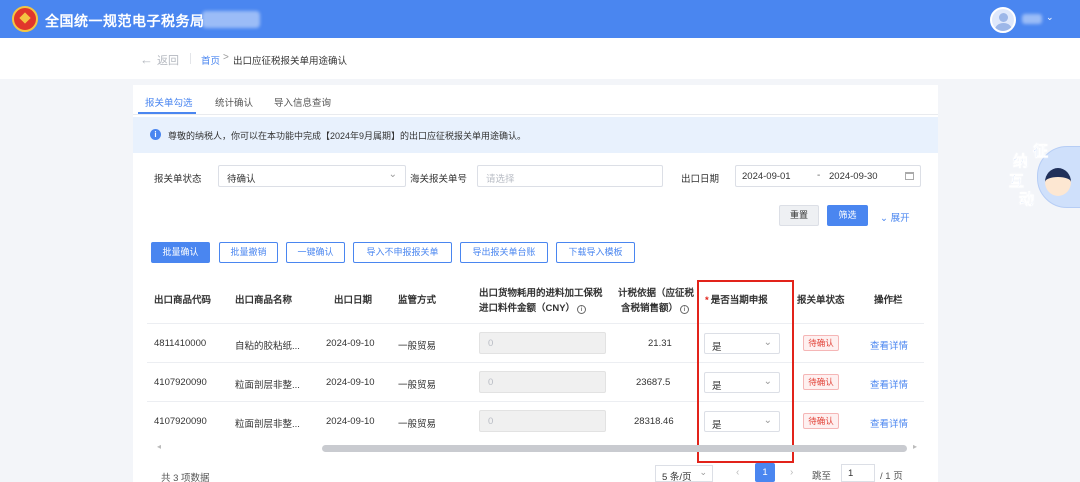 The height and width of the screenshot is (482, 1080). What do you see at coordinates (241, 179) in the screenshot?
I see `status-filter-value: 待确认` at bounding box center [241, 179].